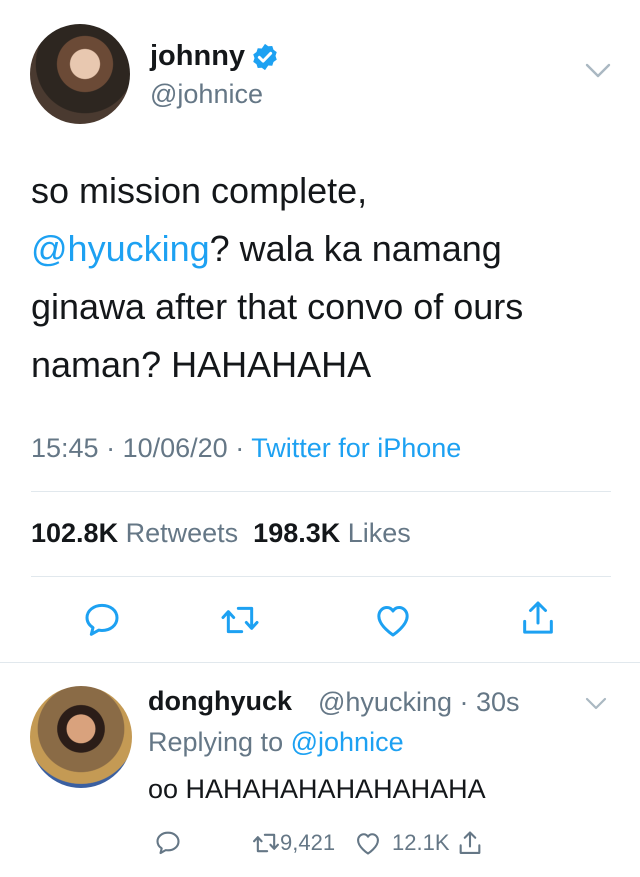 The height and width of the screenshot is (877, 640). I want to click on tweet-date: 10/06/20, so click(175, 448).